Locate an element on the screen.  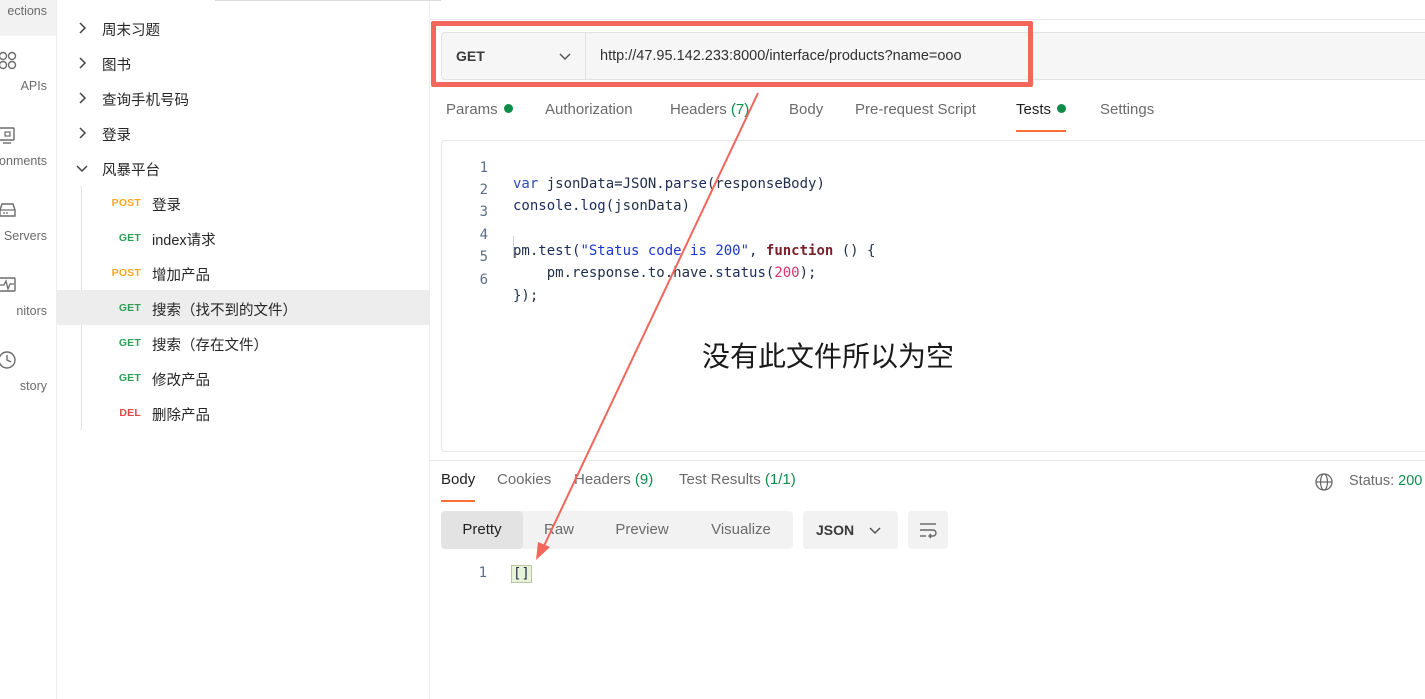
tree-request-item: GET 搜索（存在文件） is located at coordinates (243, 342).